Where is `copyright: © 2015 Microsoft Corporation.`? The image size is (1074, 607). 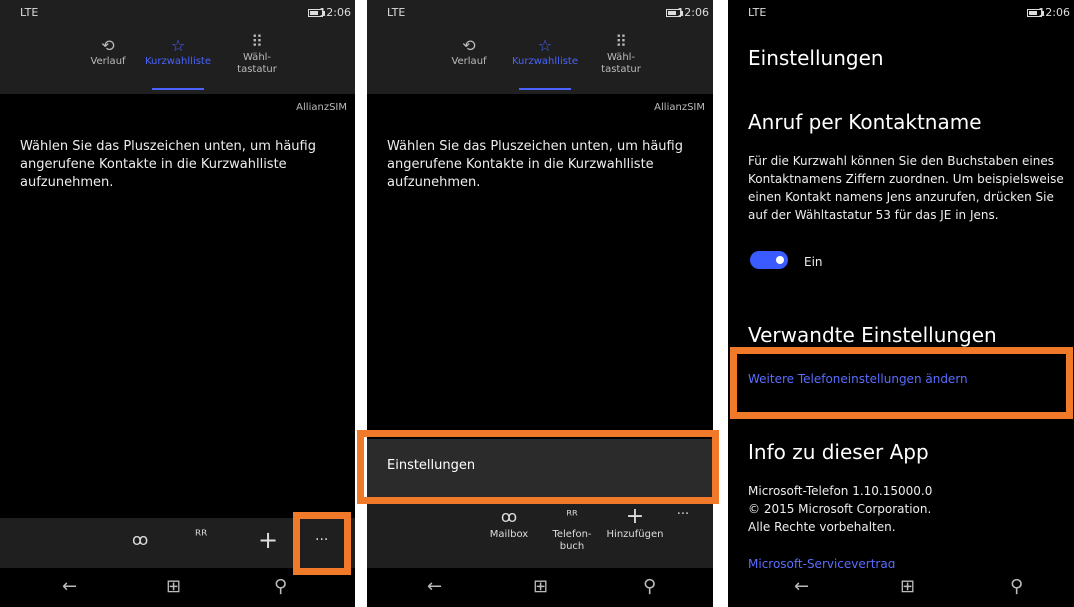 copyright: © 2015 Microsoft Corporation. is located at coordinates (840, 509).